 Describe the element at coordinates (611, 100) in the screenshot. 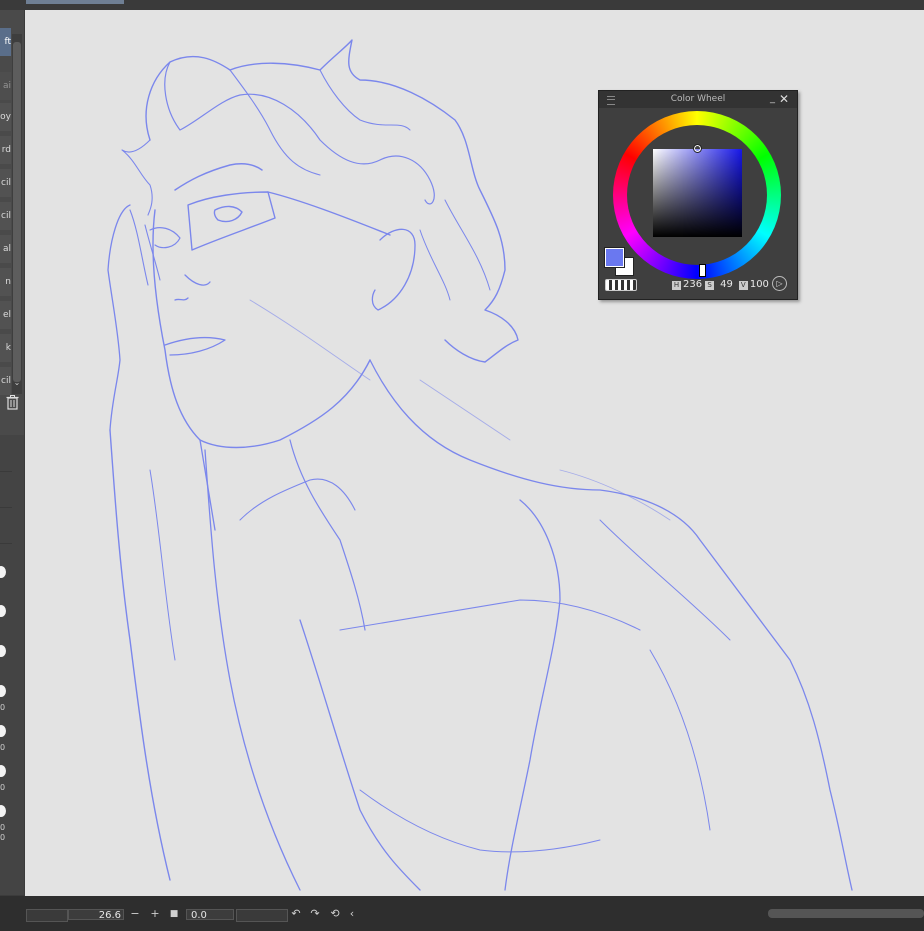

I see `panel-menu-icon` at that location.